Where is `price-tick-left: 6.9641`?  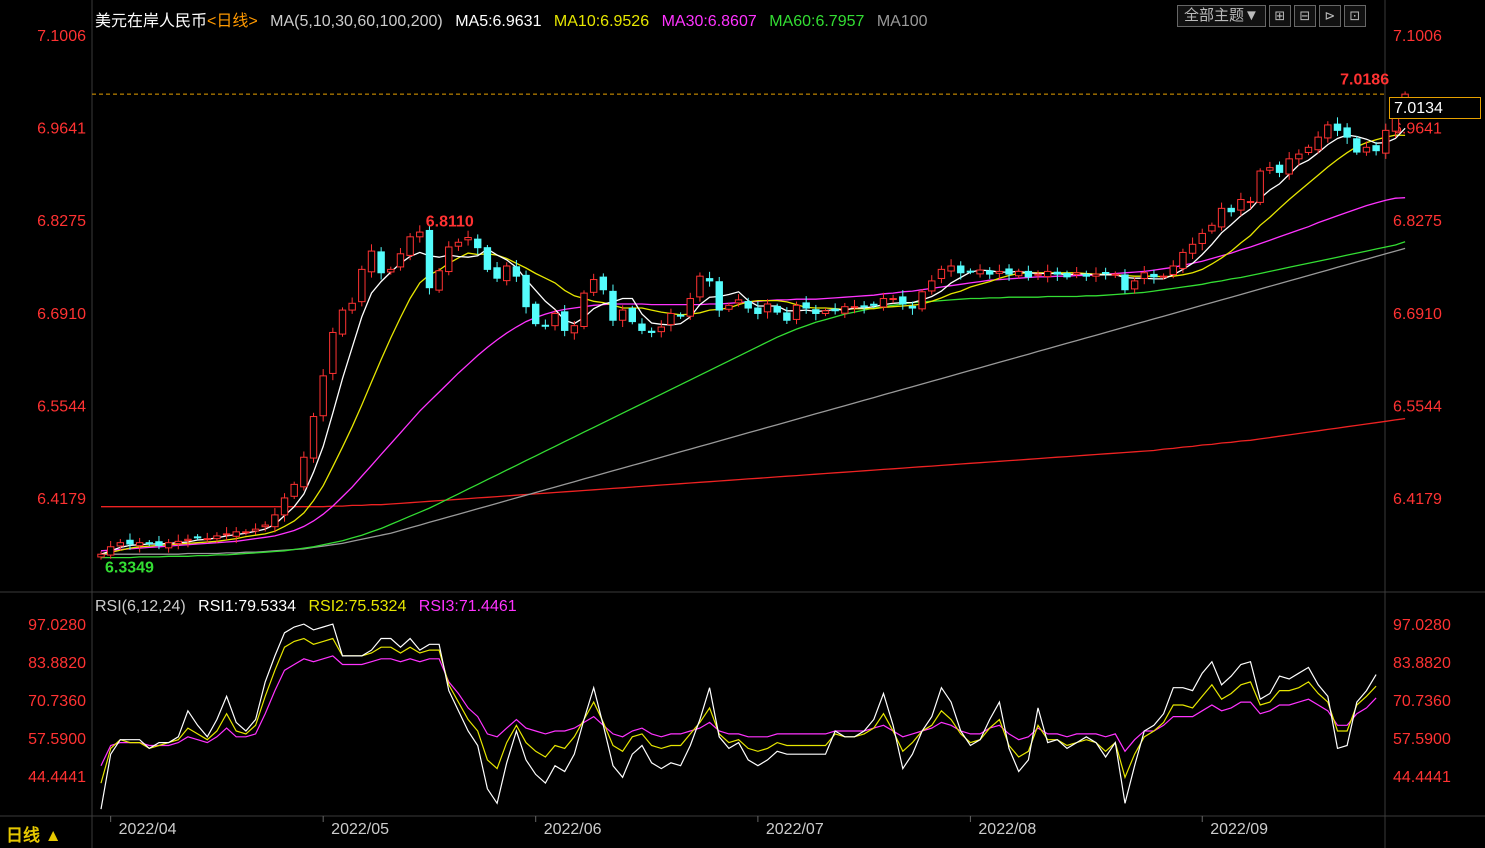
price-tick-left: 6.9641 is located at coordinates (61, 129).